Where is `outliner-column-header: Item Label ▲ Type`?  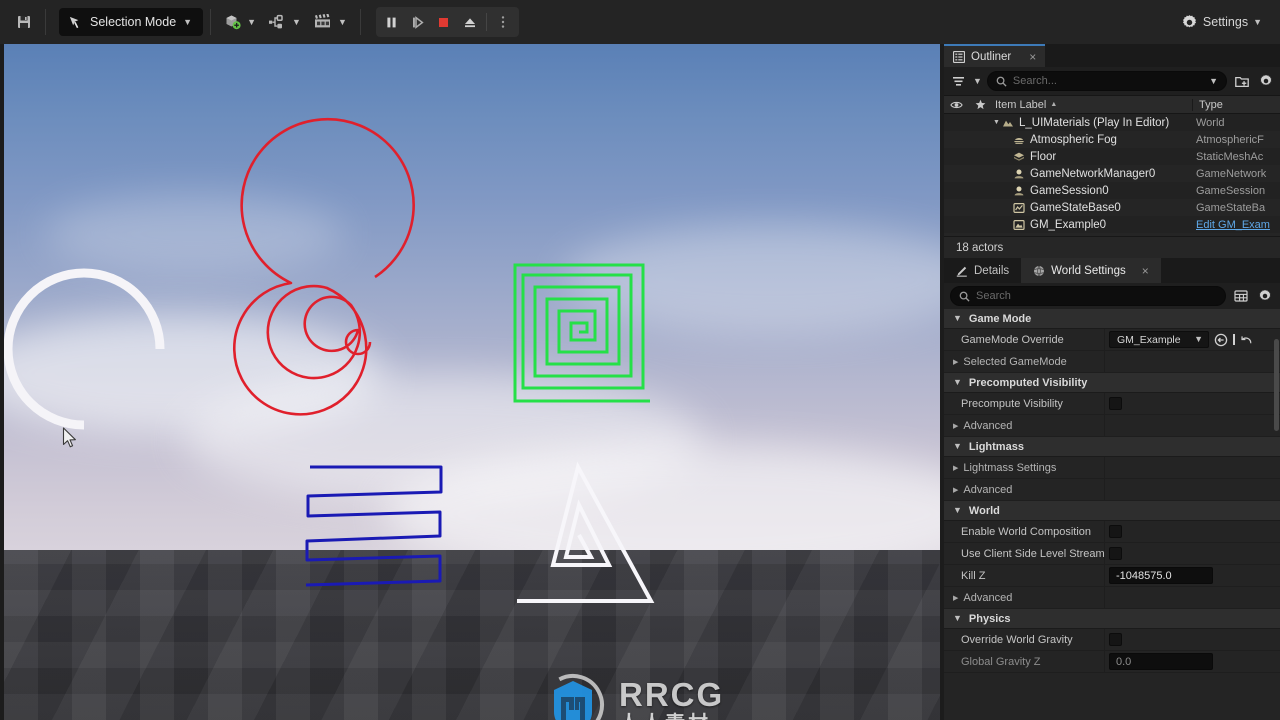 outliner-column-header: Item Label ▲ Type is located at coordinates (1112, 104).